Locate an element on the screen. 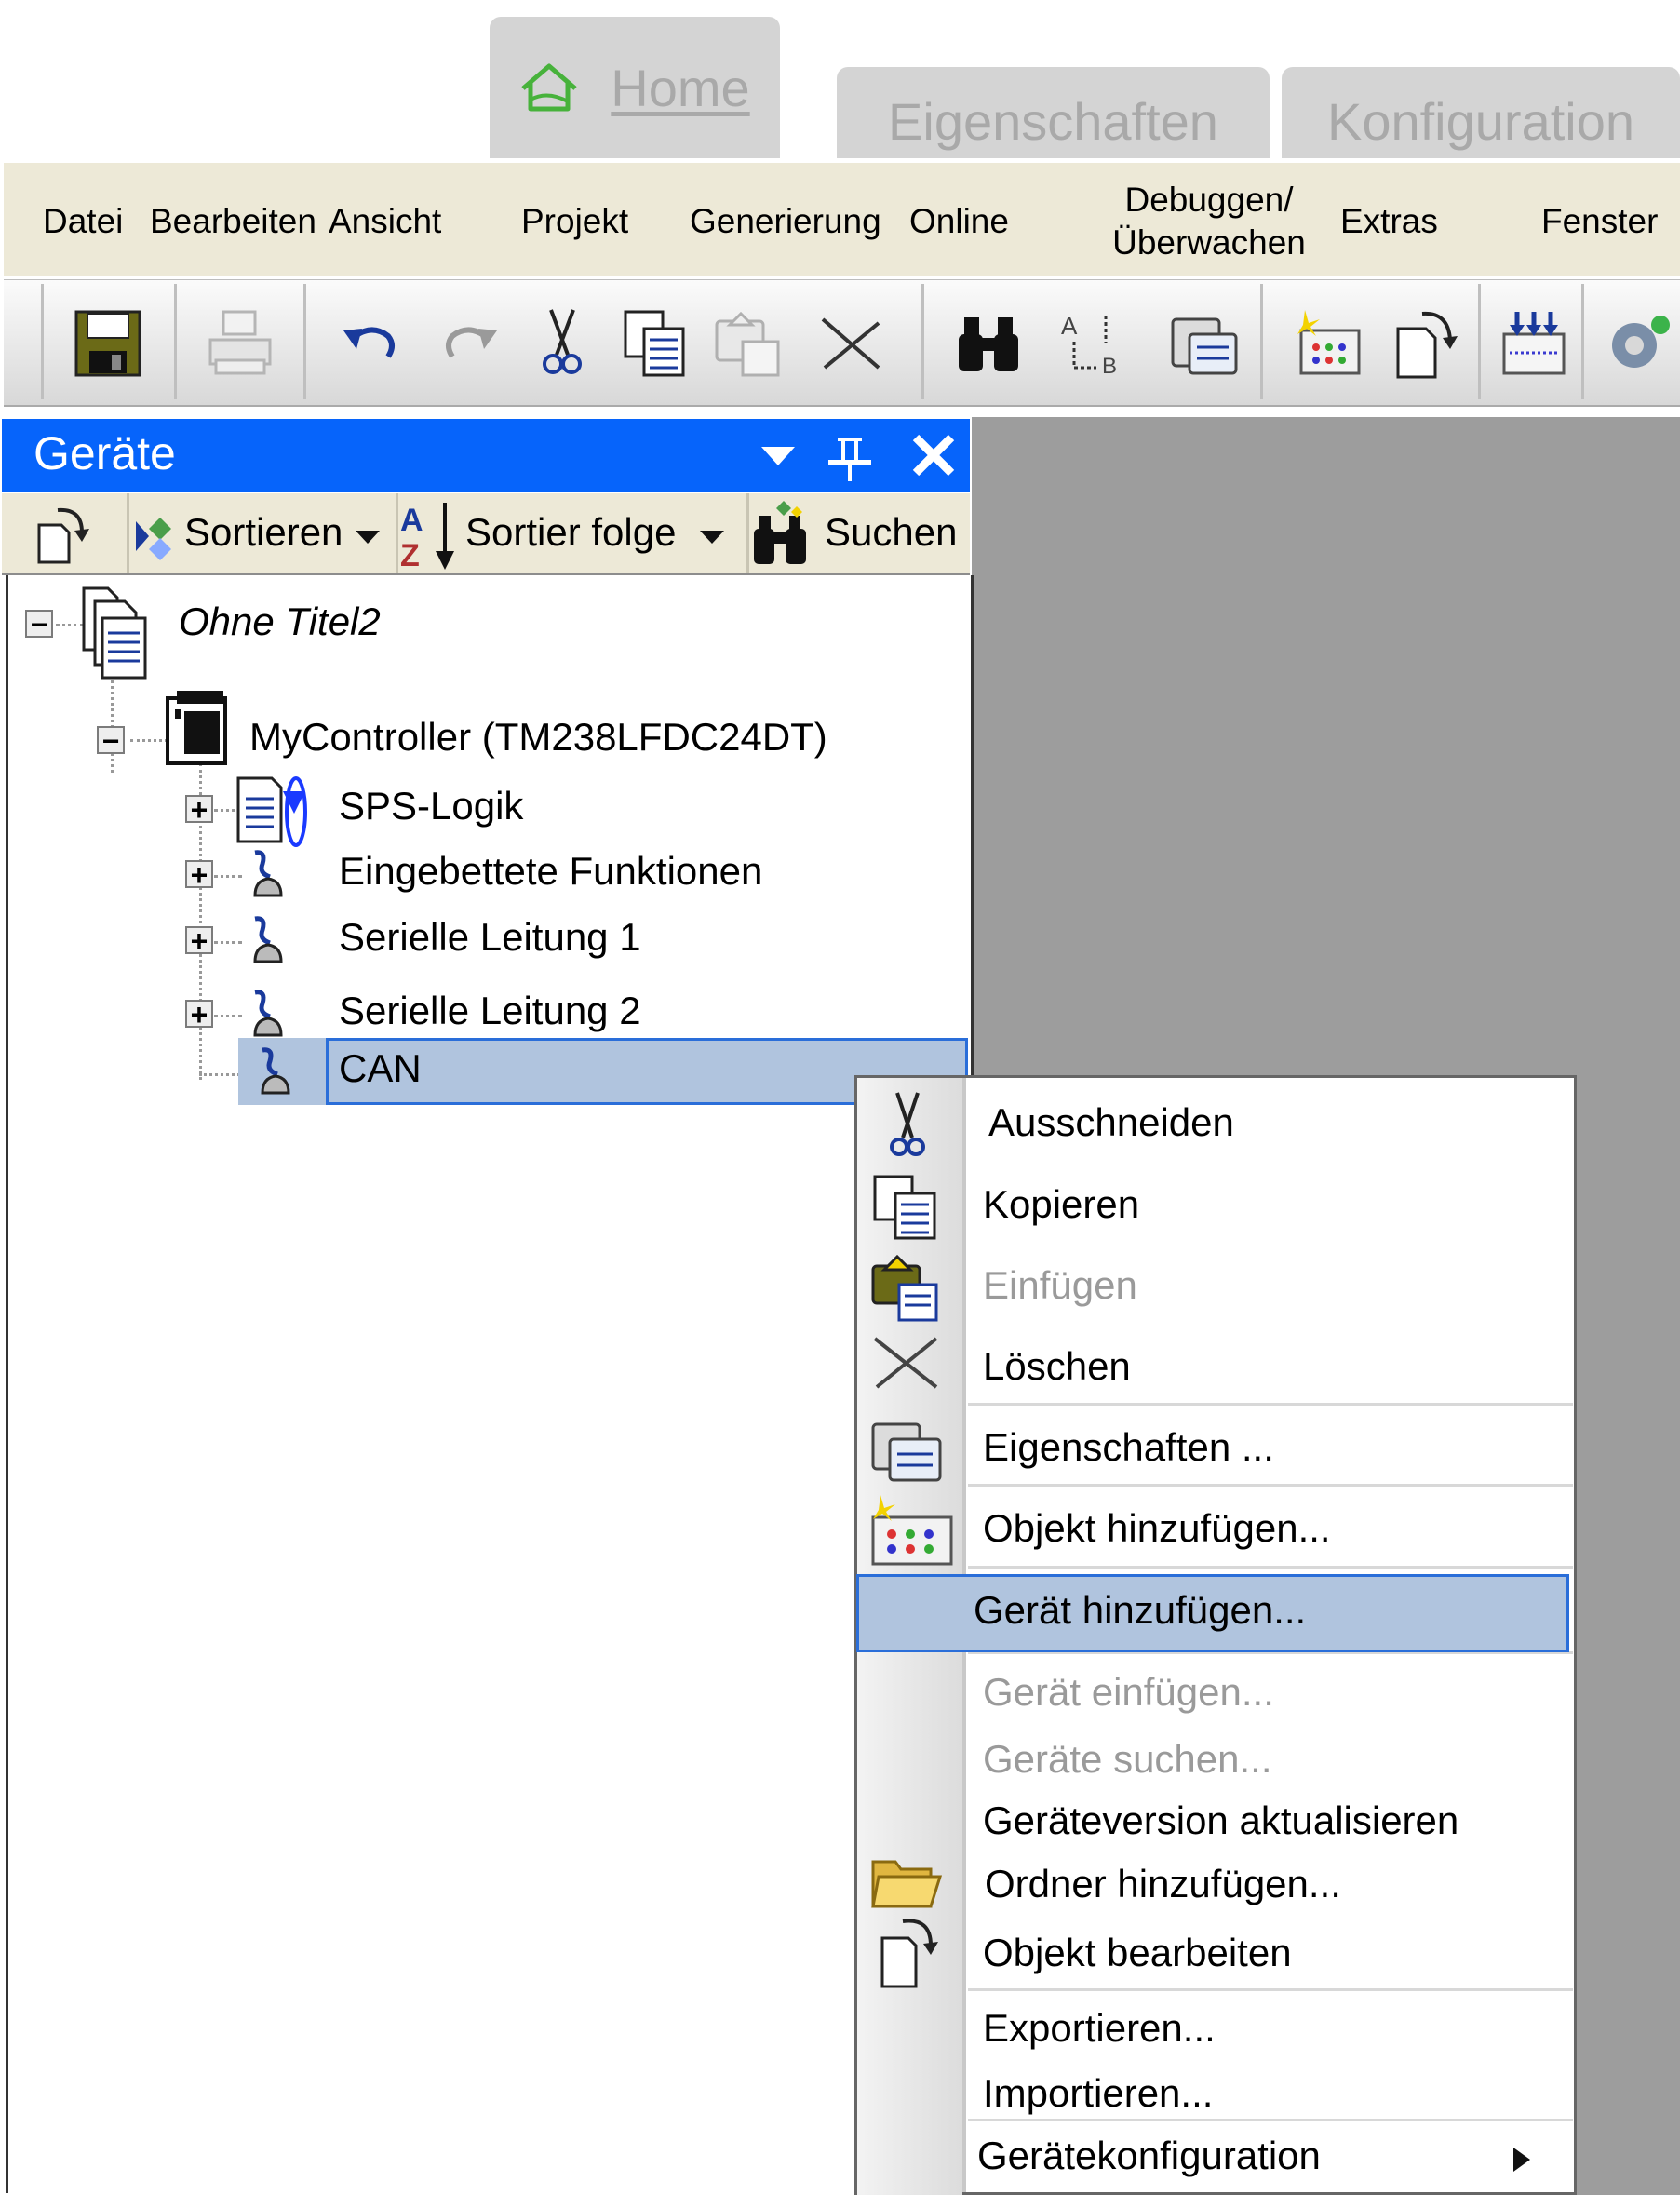 This screenshot has width=1680, height=2195. menu-online: Online is located at coordinates (959, 221).